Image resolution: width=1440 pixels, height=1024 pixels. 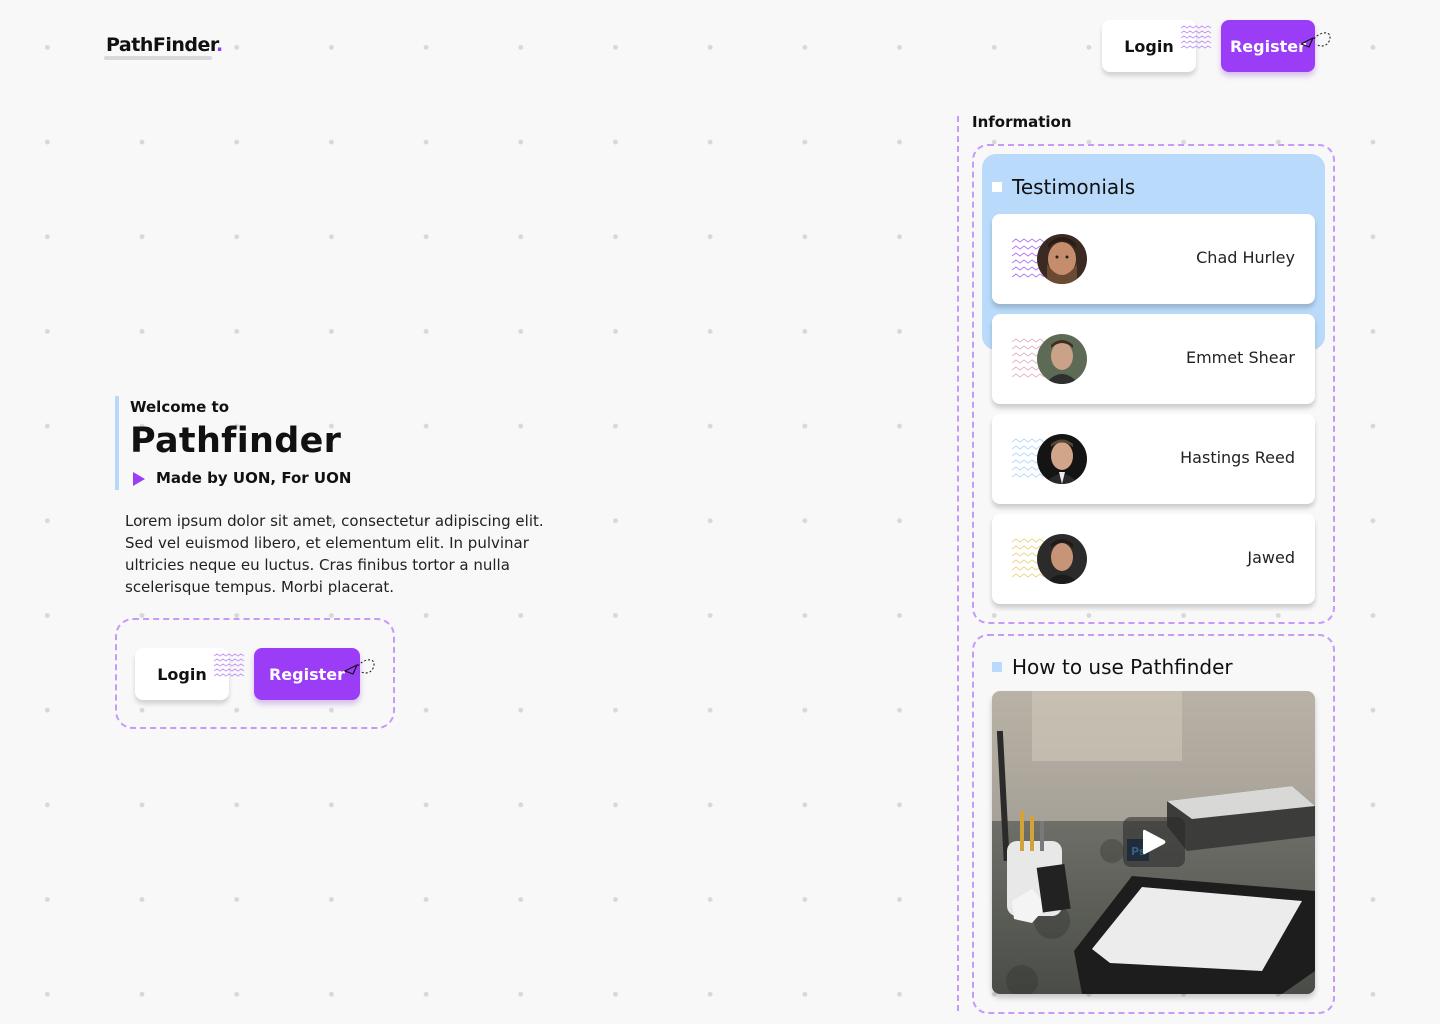 What do you see at coordinates (958, 563) in the screenshot?
I see `divider-line` at bounding box center [958, 563].